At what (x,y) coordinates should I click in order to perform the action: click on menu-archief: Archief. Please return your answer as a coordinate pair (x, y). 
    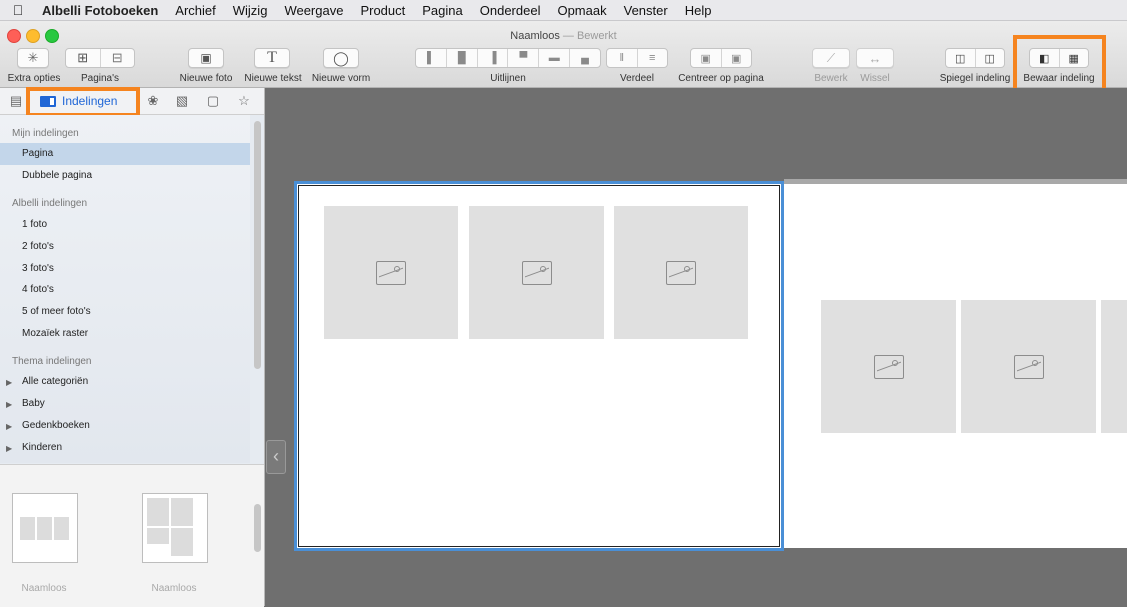
    Looking at the image, I should click on (195, 10).